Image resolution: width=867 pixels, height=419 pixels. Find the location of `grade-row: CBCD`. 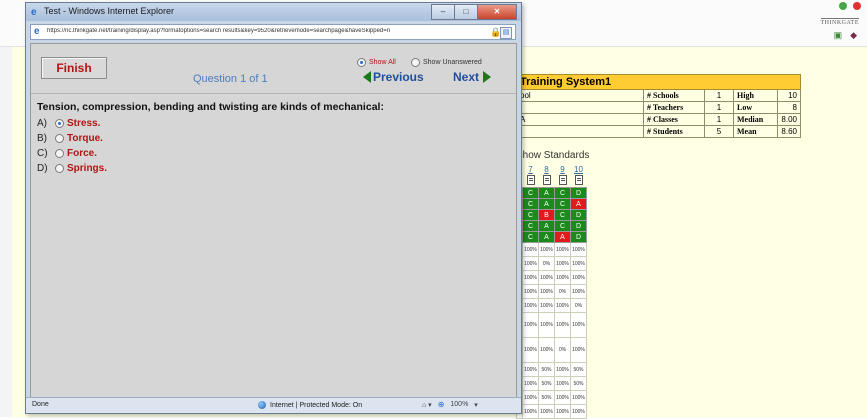

grade-row: CBCD is located at coordinates (551, 215).